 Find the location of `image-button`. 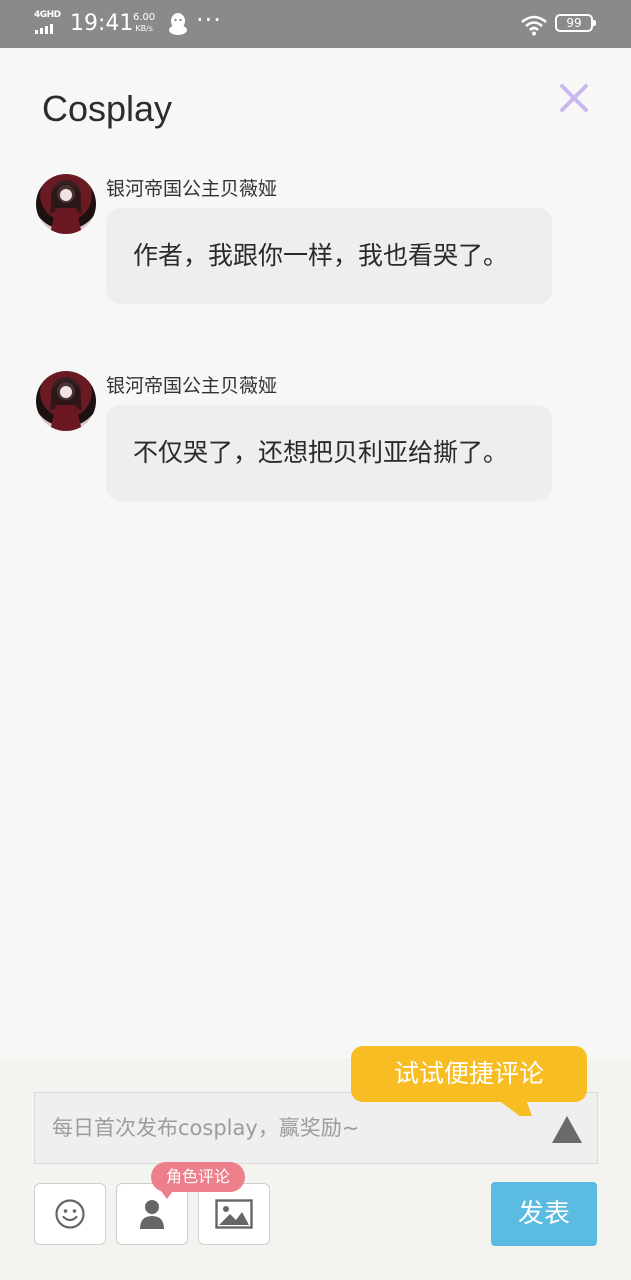

image-button is located at coordinates (234, 1214).